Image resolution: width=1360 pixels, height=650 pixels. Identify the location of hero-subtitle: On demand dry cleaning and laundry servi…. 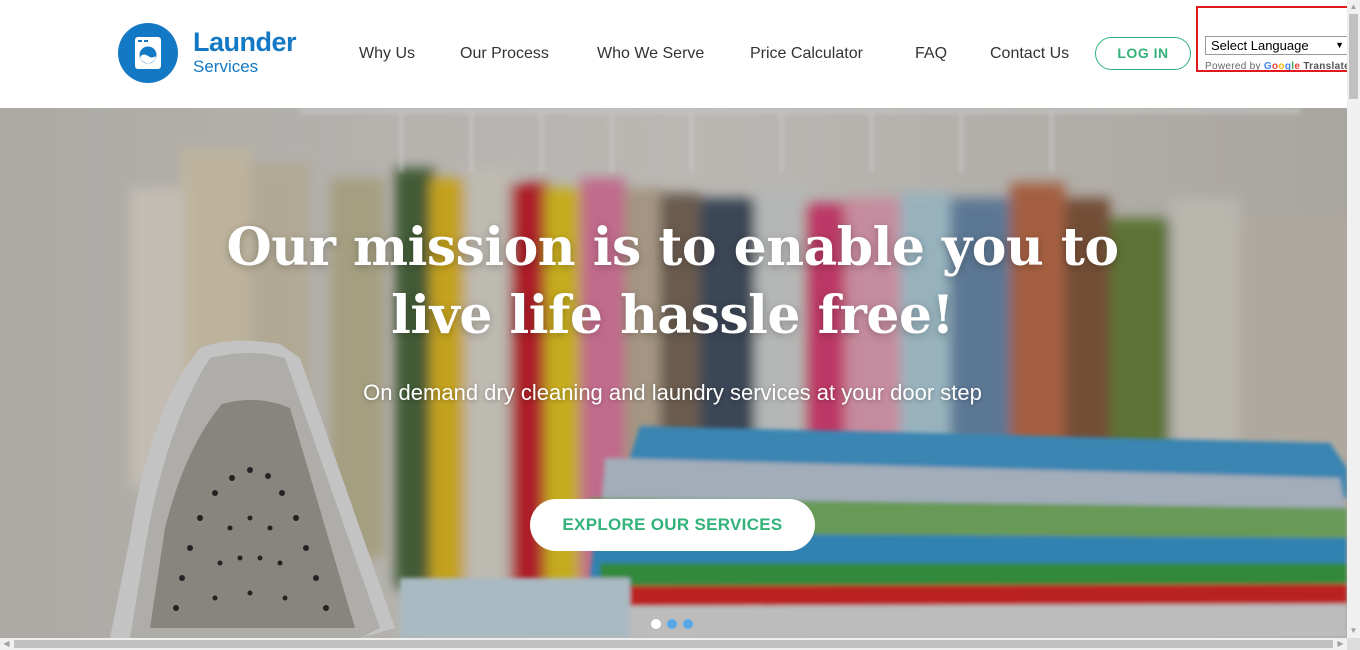
(672, 392).